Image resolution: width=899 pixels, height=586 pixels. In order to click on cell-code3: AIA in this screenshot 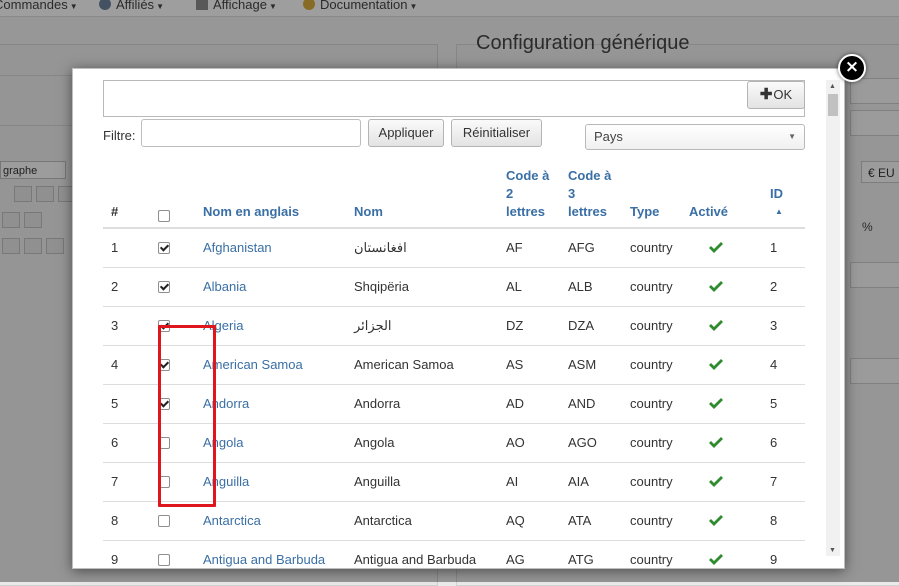, I will do `click(578, 481)`.